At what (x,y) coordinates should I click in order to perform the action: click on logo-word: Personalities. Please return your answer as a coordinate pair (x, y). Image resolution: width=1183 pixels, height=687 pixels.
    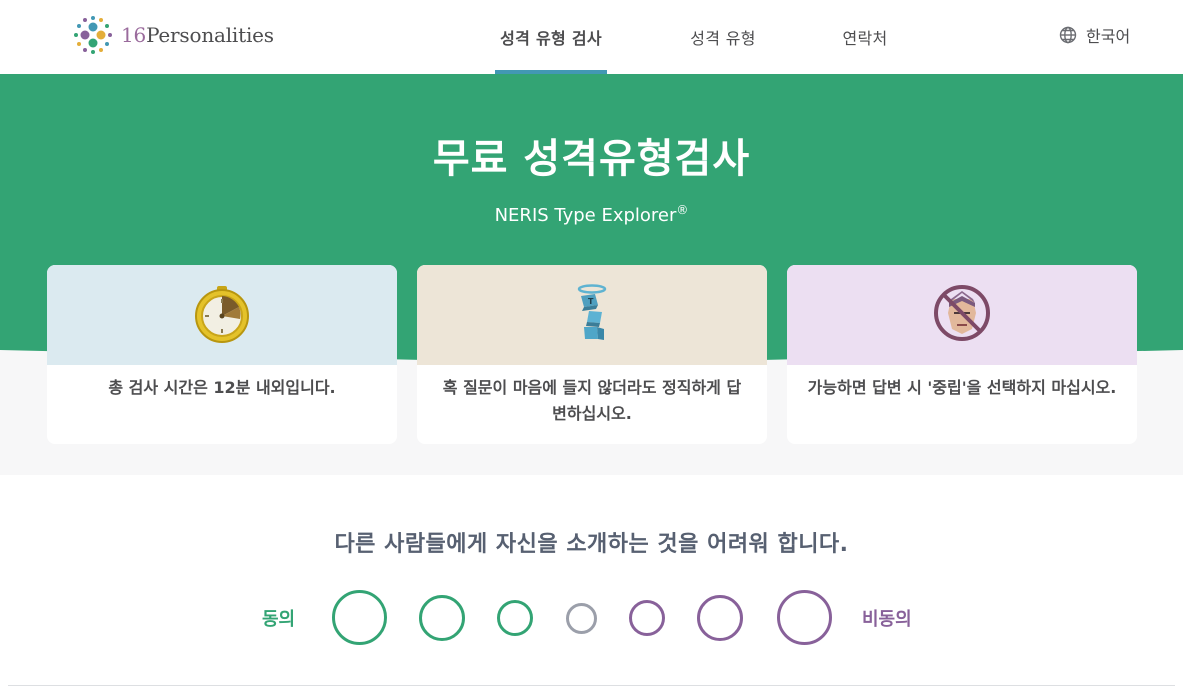
    Looking at the image, I should click on (210, 35).